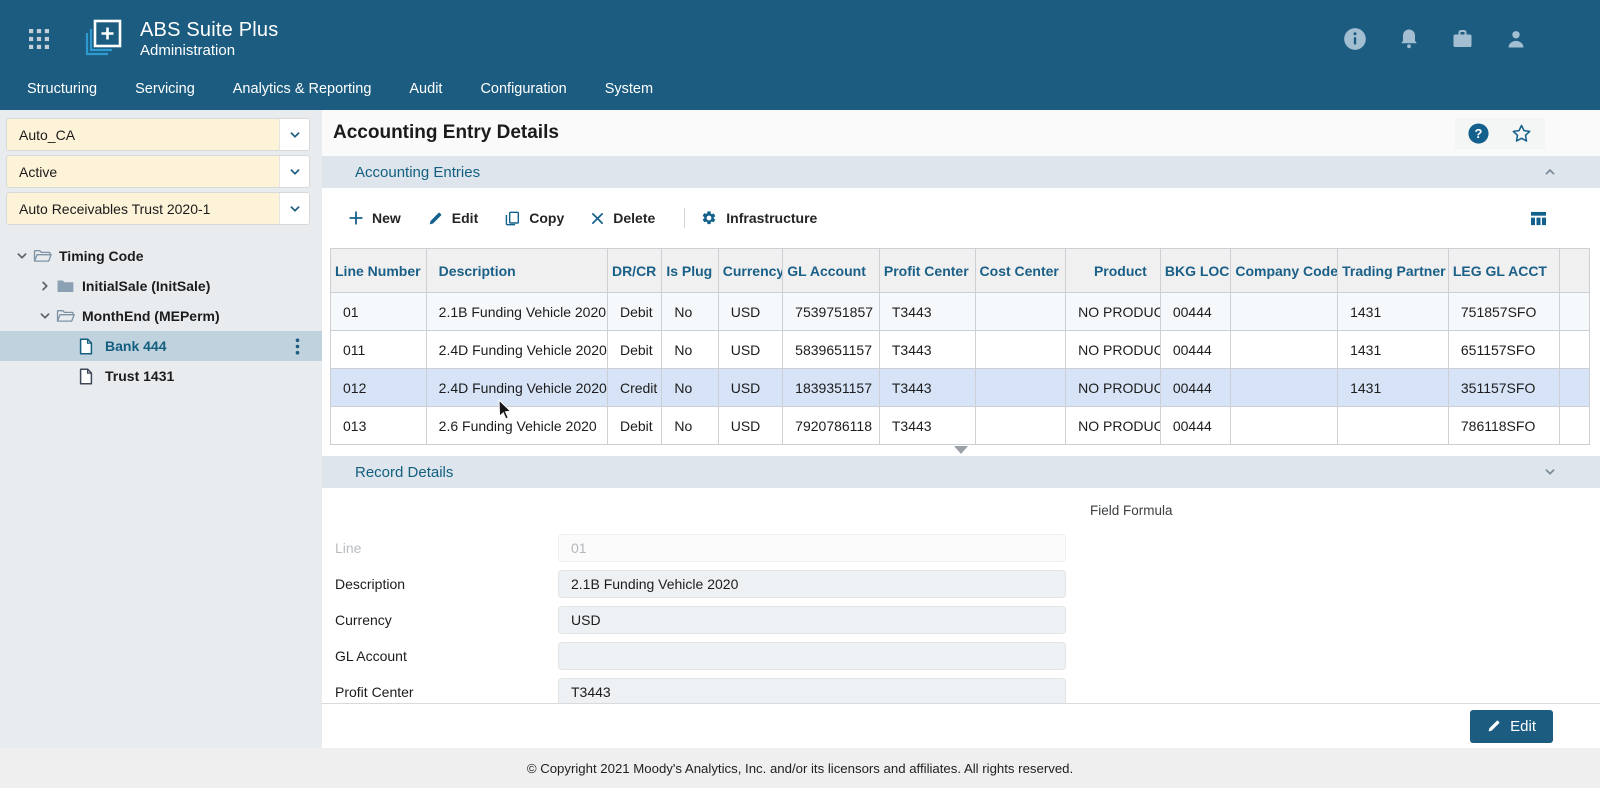  I want to click on sidebar-dropdown-1: Auto_CA, so click(158, 134).